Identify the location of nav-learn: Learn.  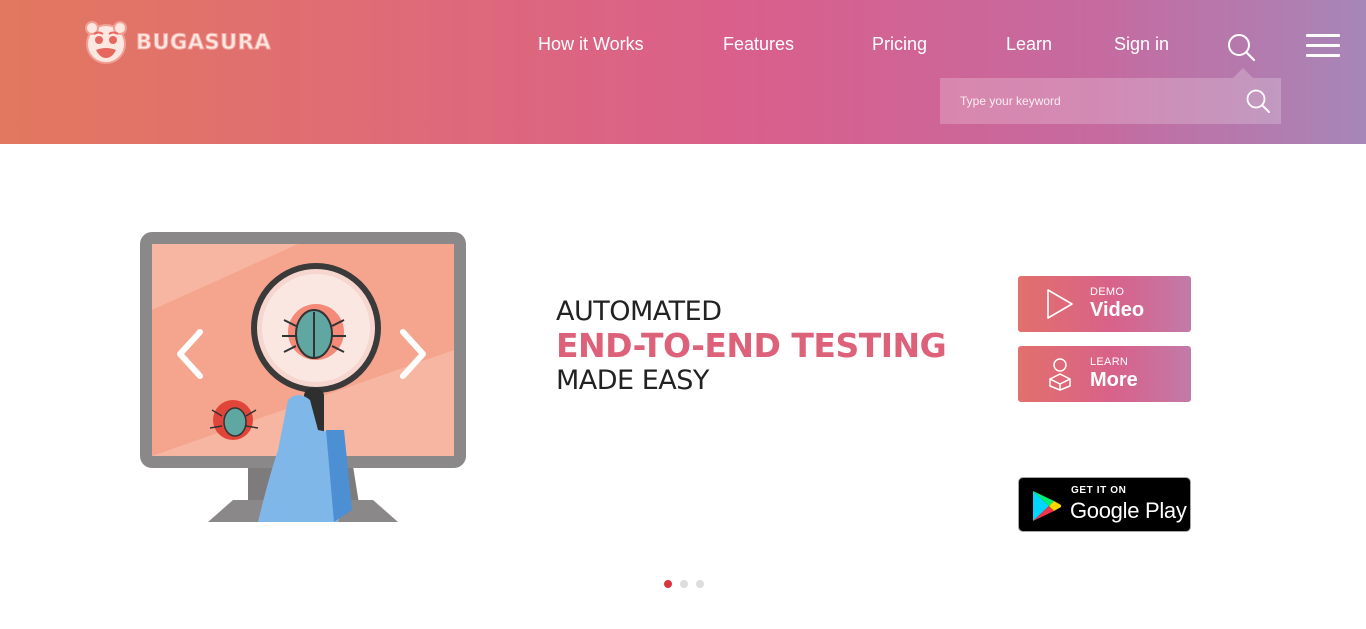
(1029, 44).